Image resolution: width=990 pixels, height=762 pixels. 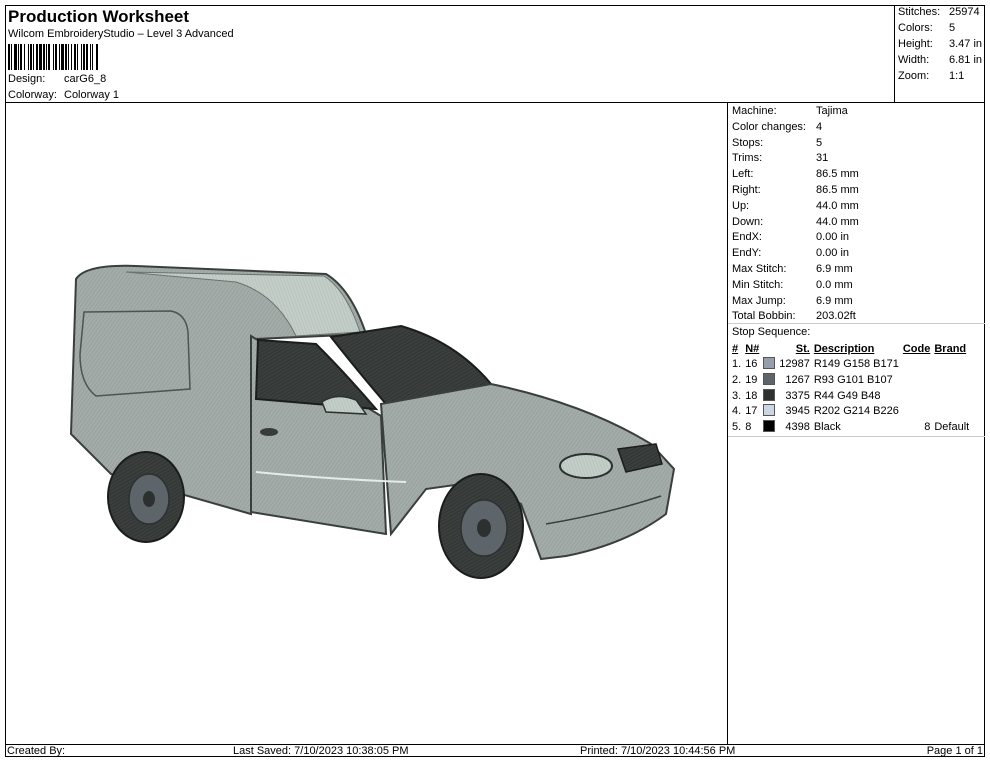 What do you see at coordinates (797, 395) in the screenshot?
I see `cell-stitches: 3375` at bounding box center [797, 395].